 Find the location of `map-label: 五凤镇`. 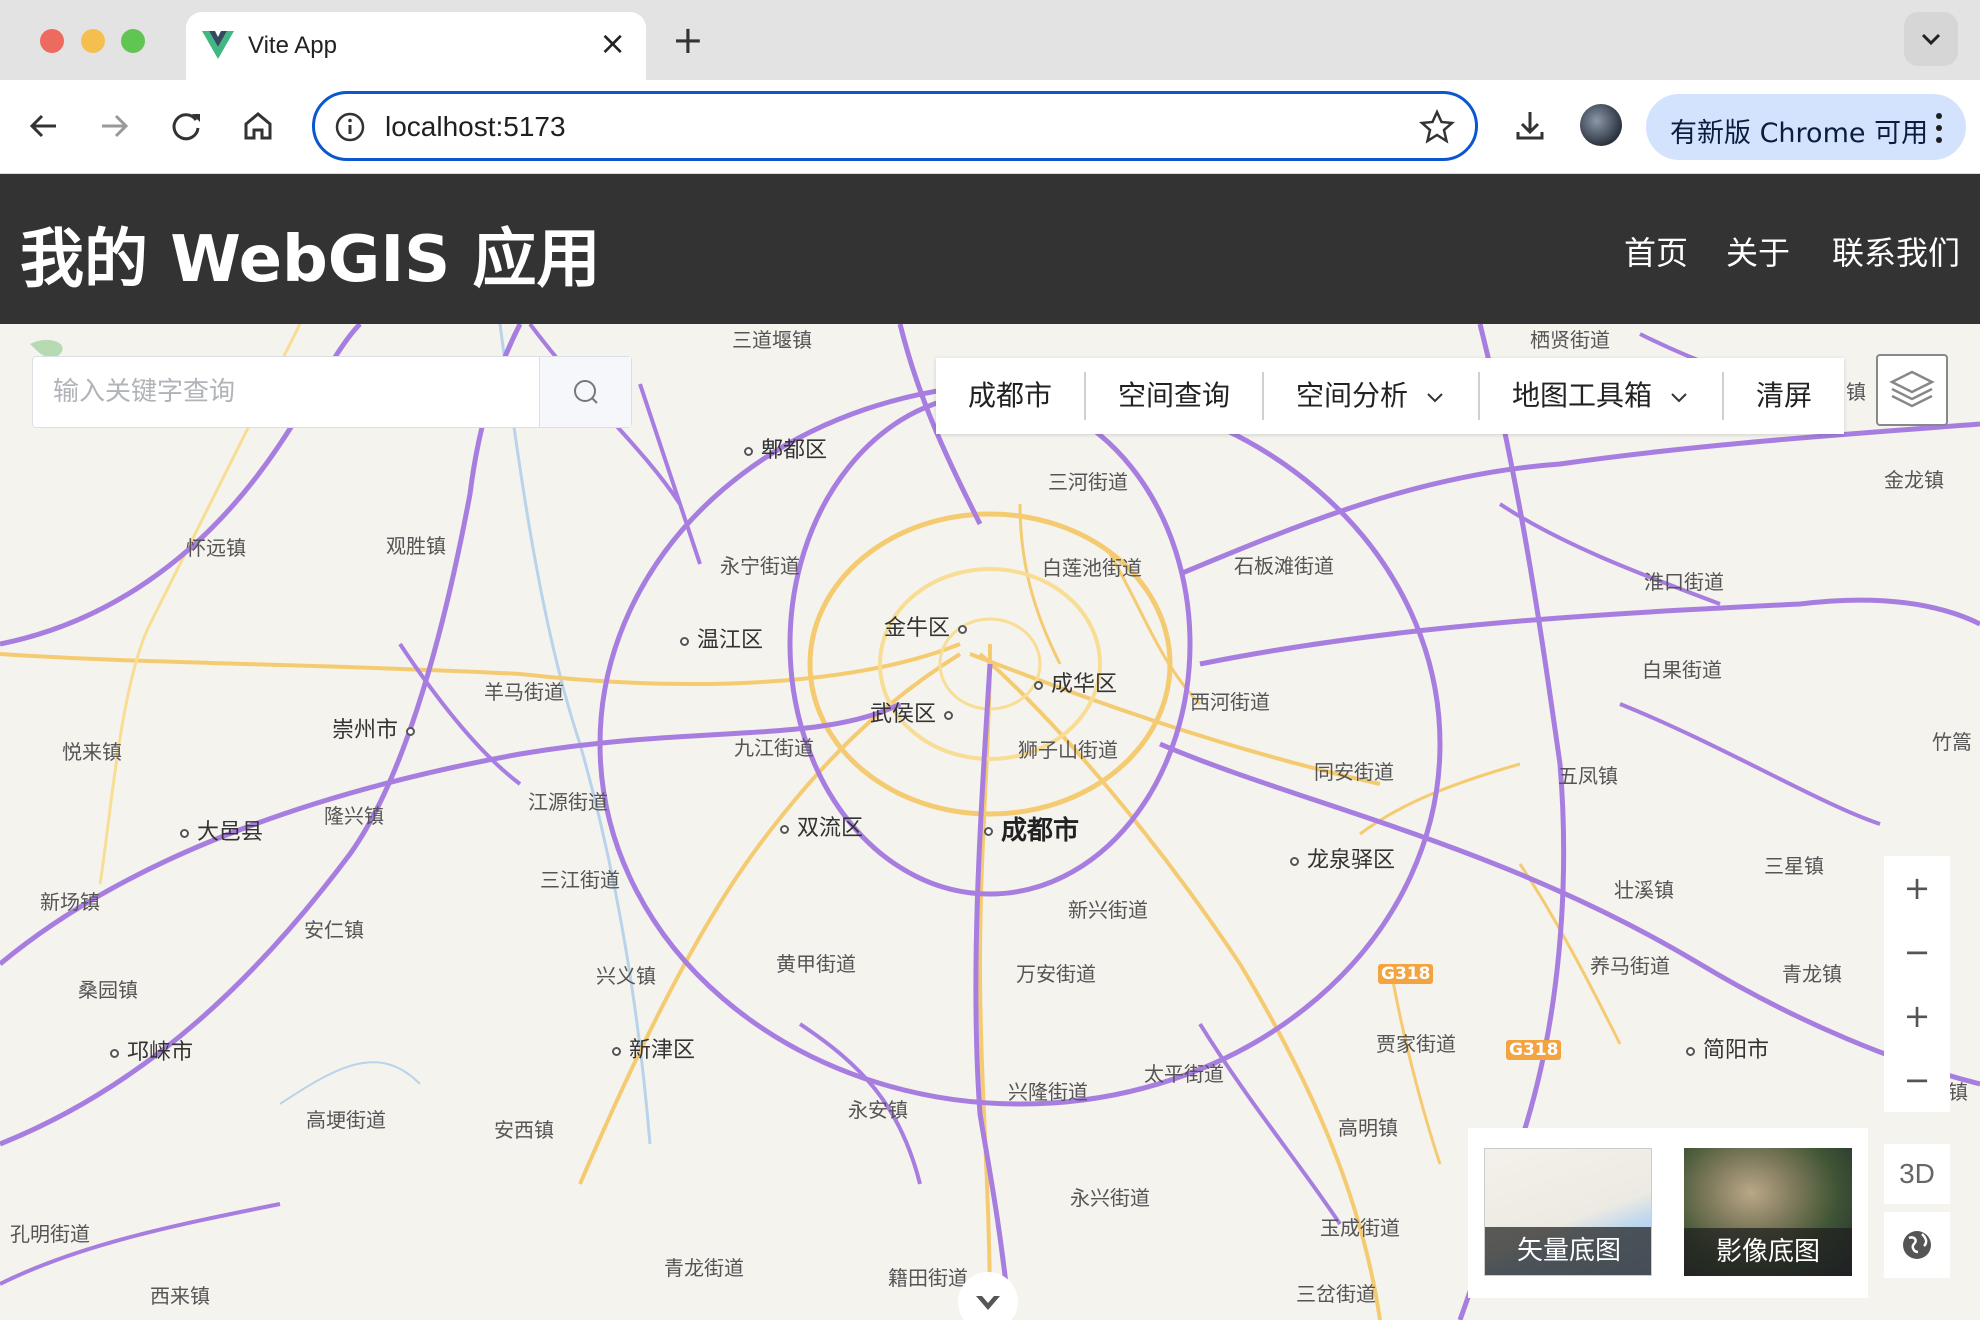

map-label: 五凤镇 is located at coordinates (1588, 776).